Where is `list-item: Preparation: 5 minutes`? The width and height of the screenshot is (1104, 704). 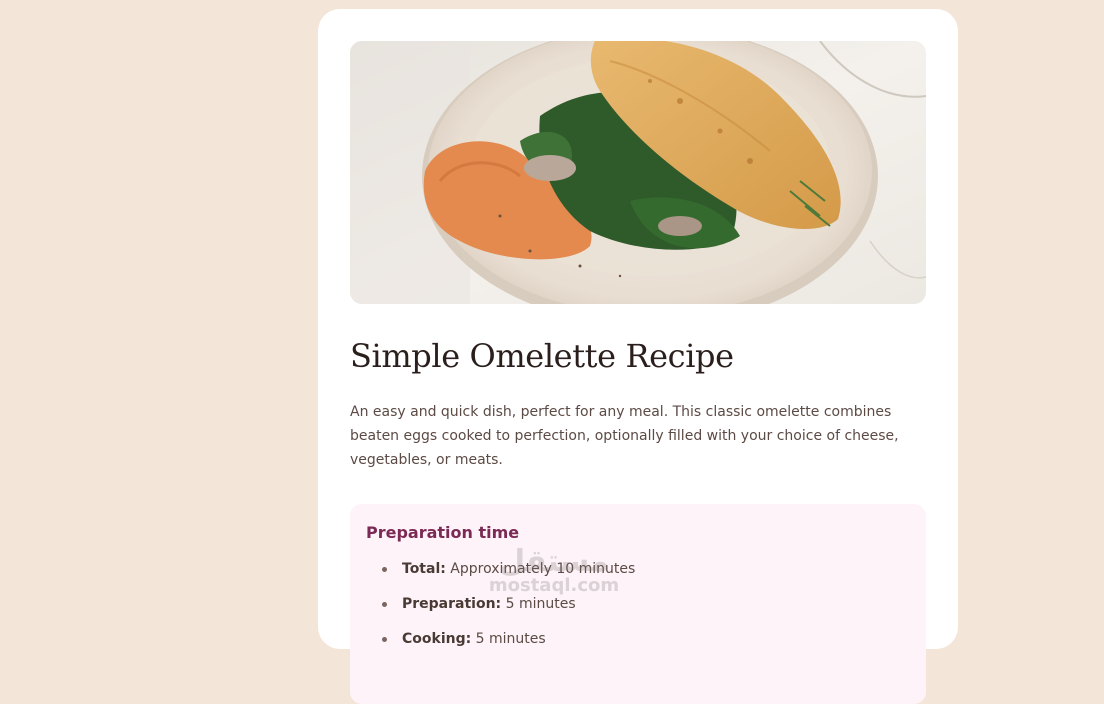 list-item: Preparation: 5 minutes is located at coordinates (645, 604).